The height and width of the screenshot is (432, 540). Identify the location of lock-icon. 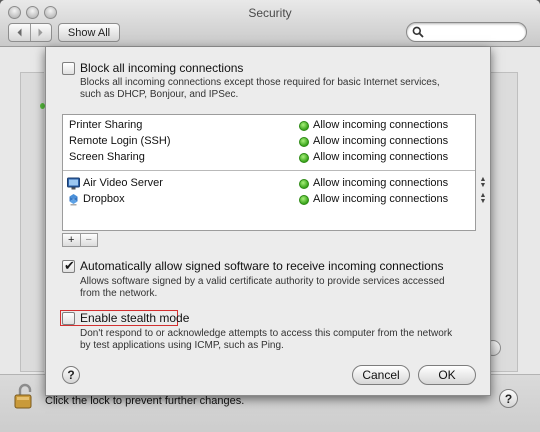
(25, 396).